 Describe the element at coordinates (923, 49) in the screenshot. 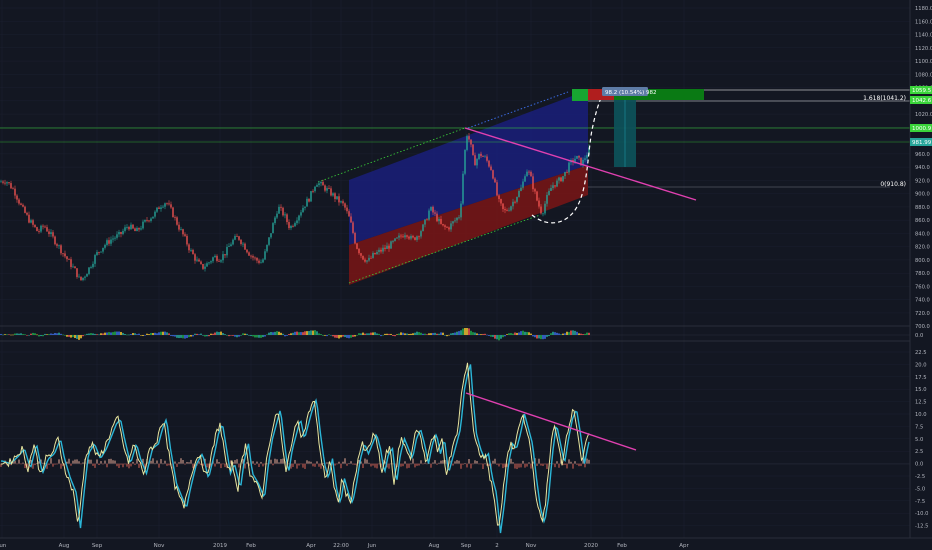

I see `price-tick-label: 1120.0` at that location.